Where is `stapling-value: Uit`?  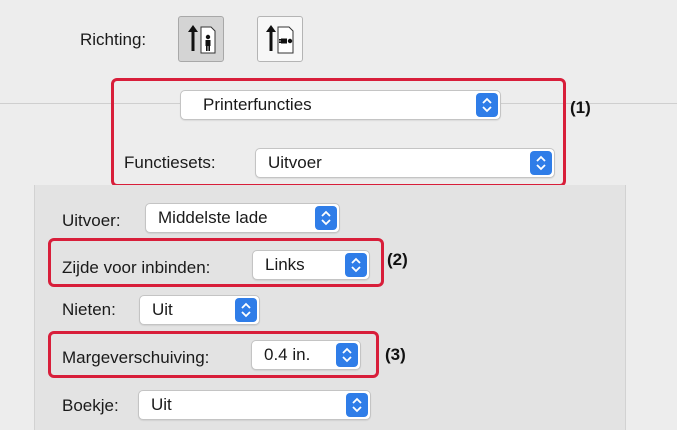
stapling-value: Uit is located at coordinates (162, 309).